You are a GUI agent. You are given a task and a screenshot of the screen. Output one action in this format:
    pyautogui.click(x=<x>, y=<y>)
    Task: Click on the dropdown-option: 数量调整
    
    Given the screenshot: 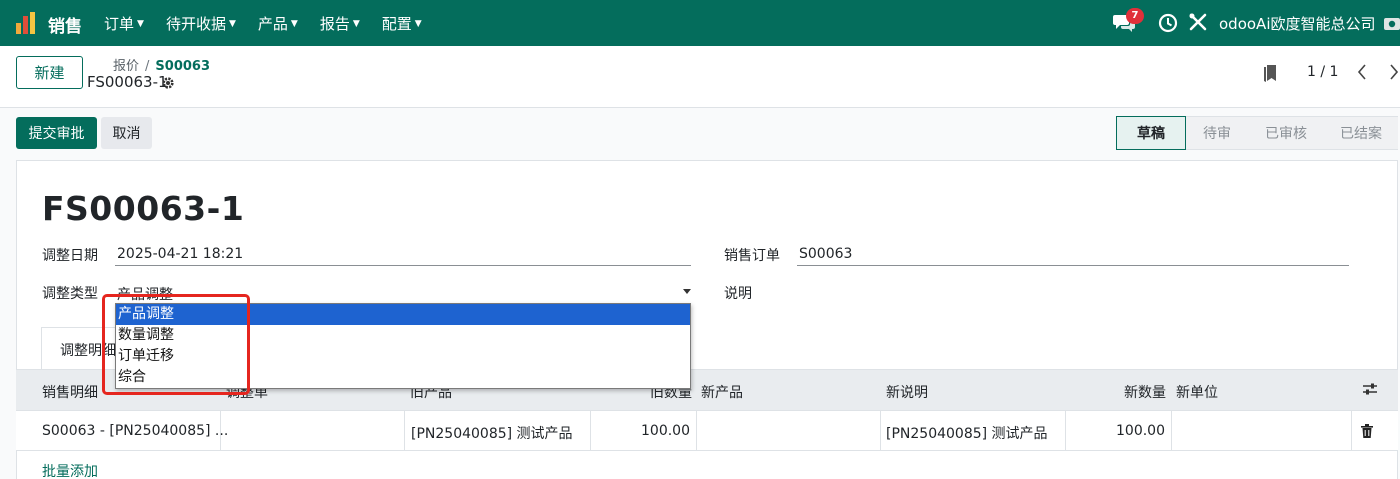 What is the action you would take?
    pyautogui.click(x=403, y=335)
    